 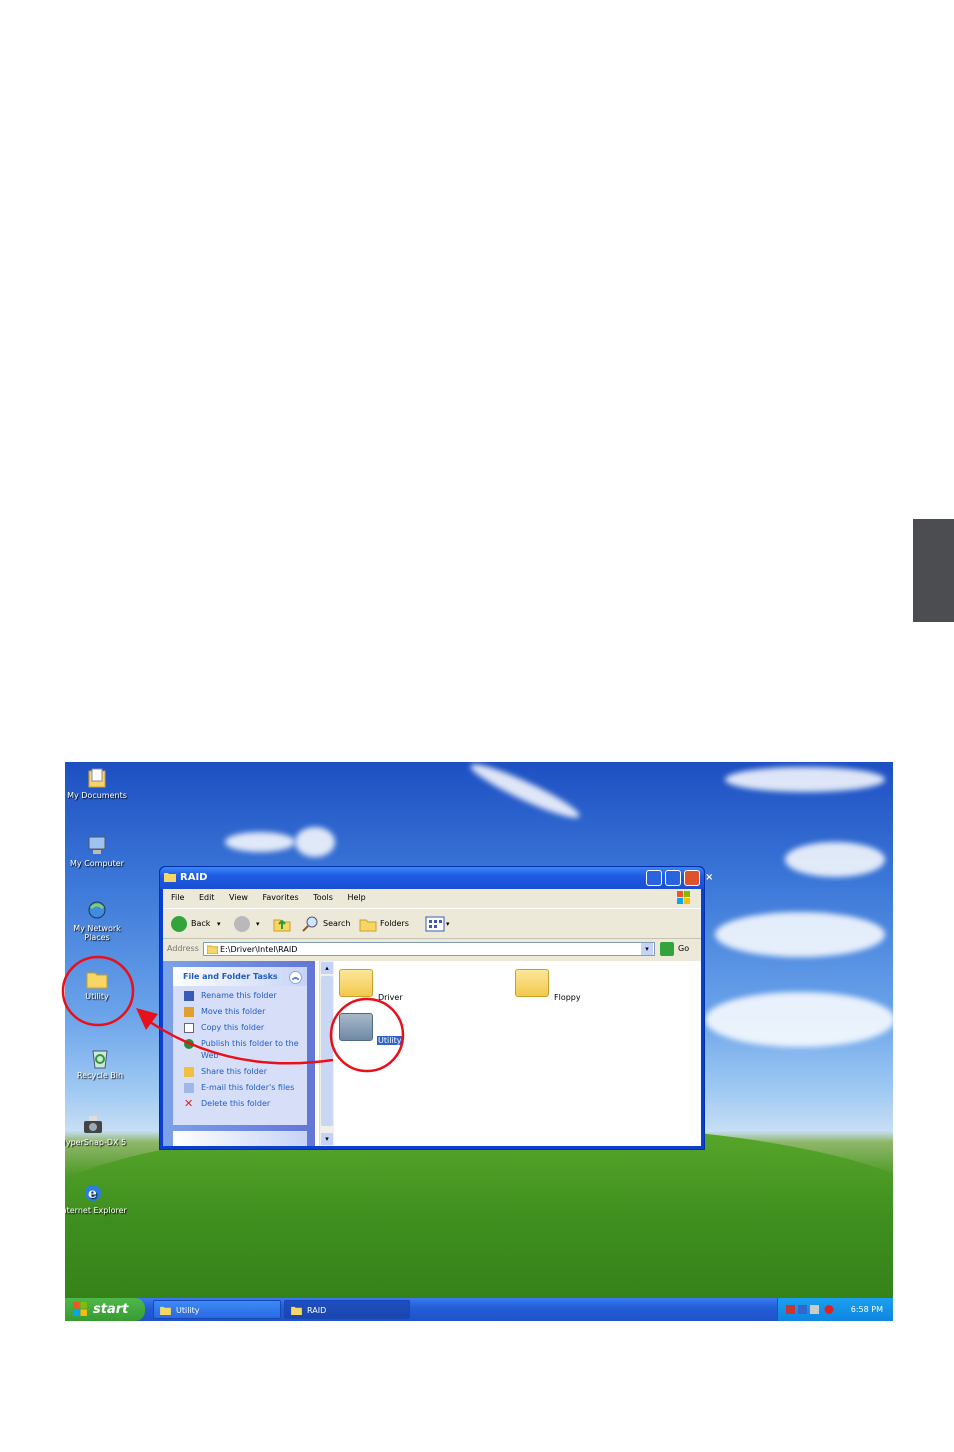 I want to click on scroll-thumb, so click(x=327, y=1051).